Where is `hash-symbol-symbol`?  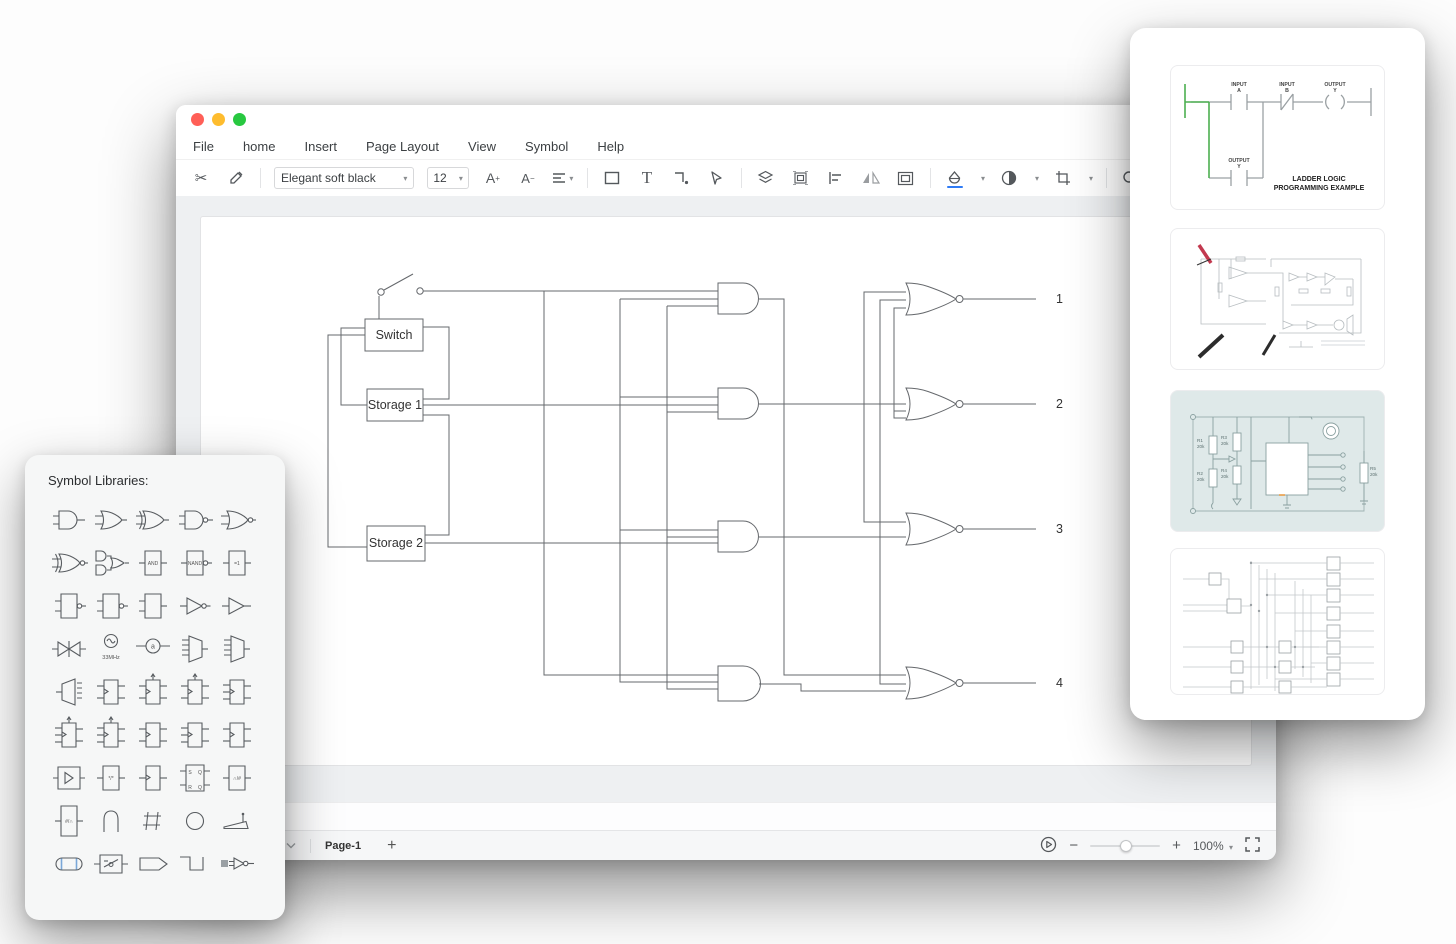
hash-symbol-symbol is located at coordinates (153, 820).